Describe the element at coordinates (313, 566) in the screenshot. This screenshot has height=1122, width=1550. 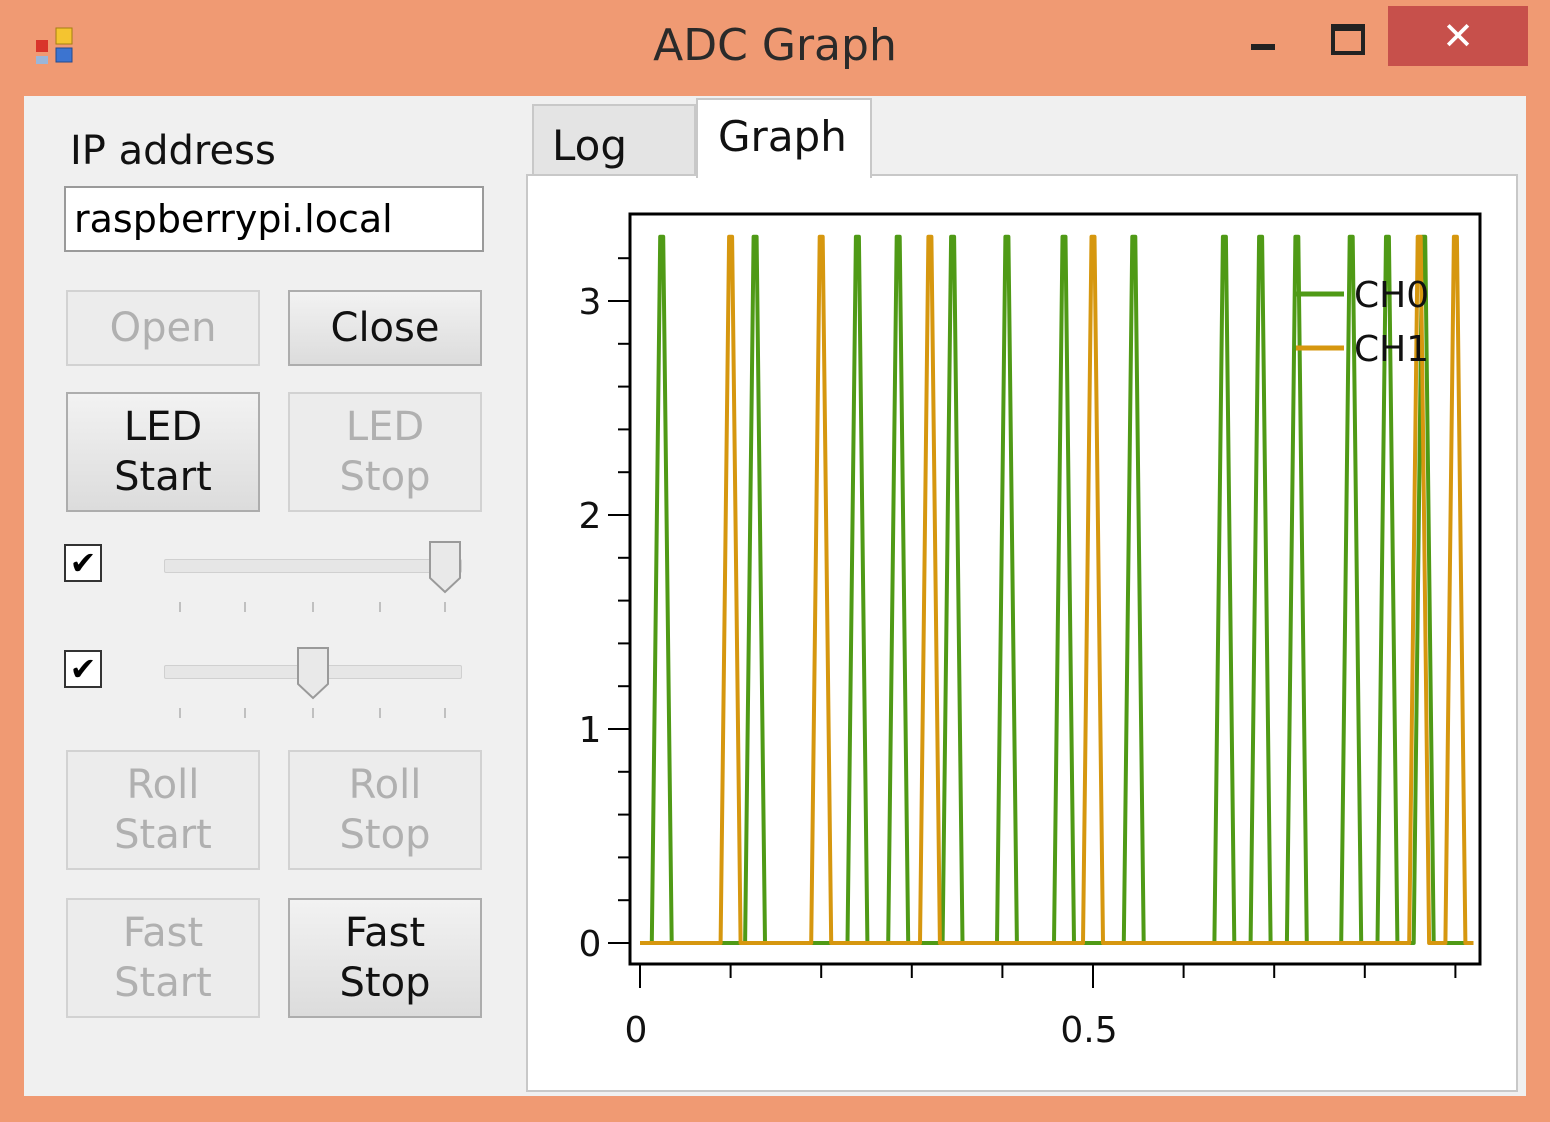
I see `slider-1-track` at that location.